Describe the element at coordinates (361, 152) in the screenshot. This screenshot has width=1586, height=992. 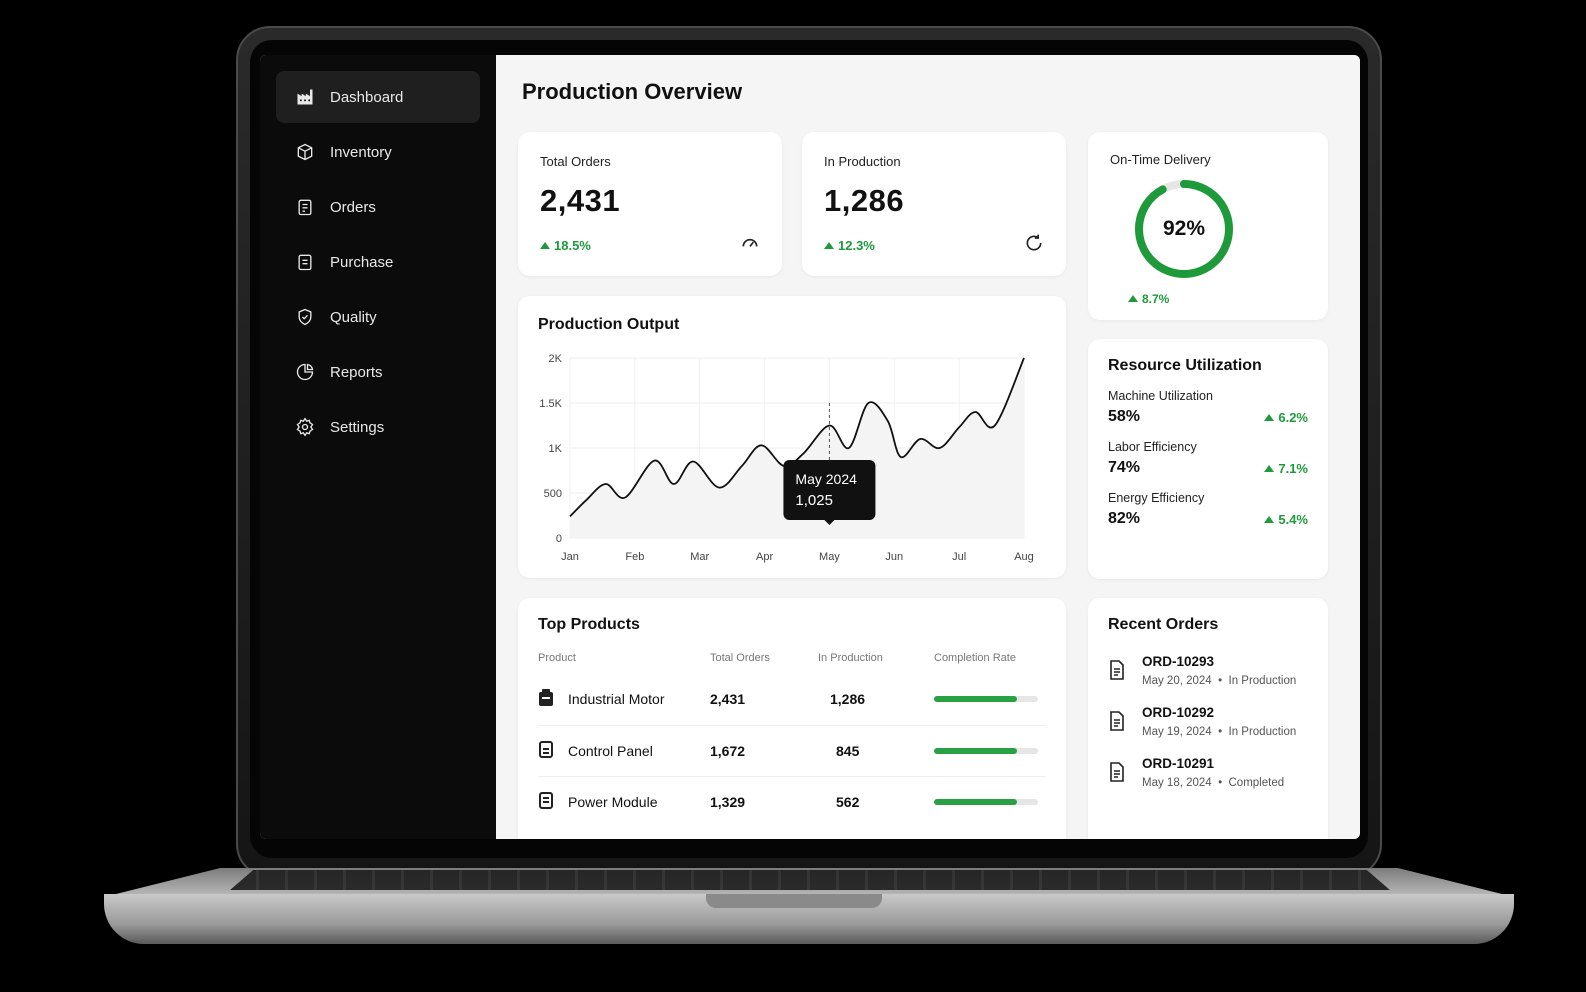
I see `sidebar-item-label: Inventory` at that location.